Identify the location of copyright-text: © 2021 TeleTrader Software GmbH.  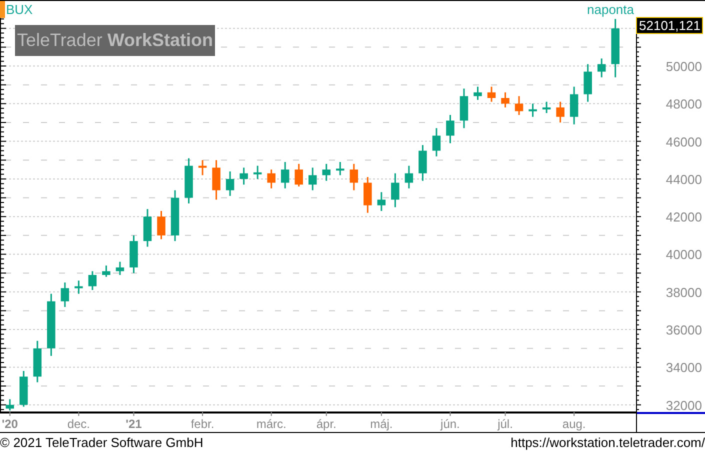
(102, 442).